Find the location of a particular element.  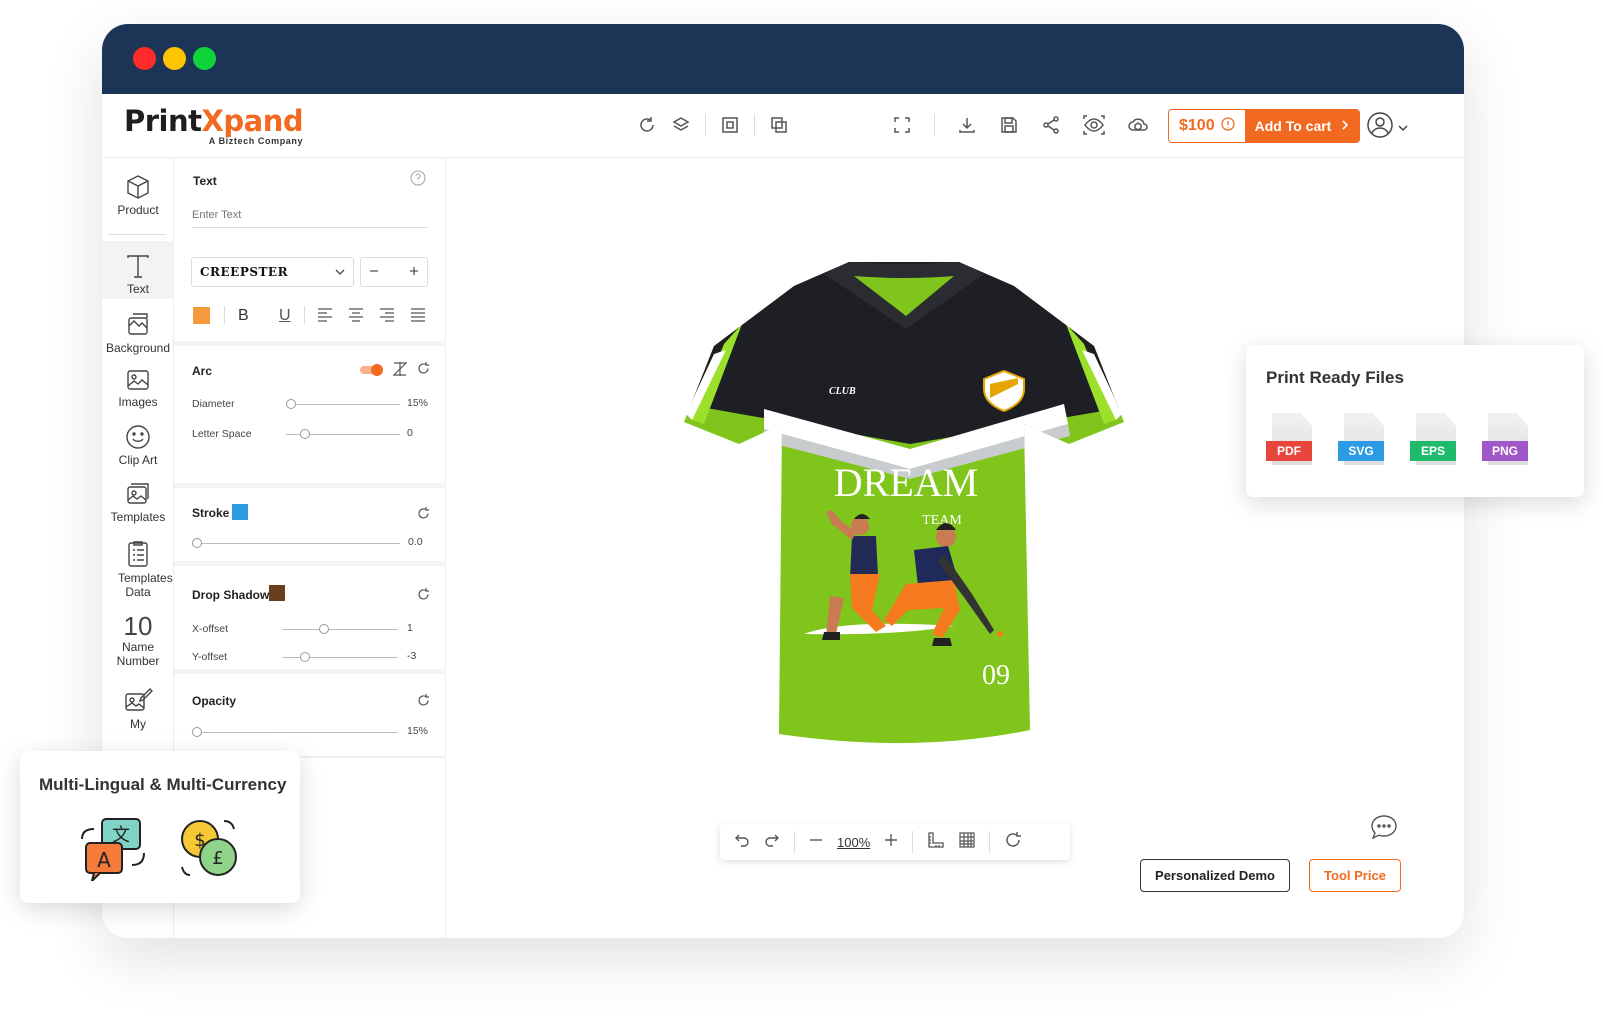

minimize-window-button is located at coordinates (174, 58).